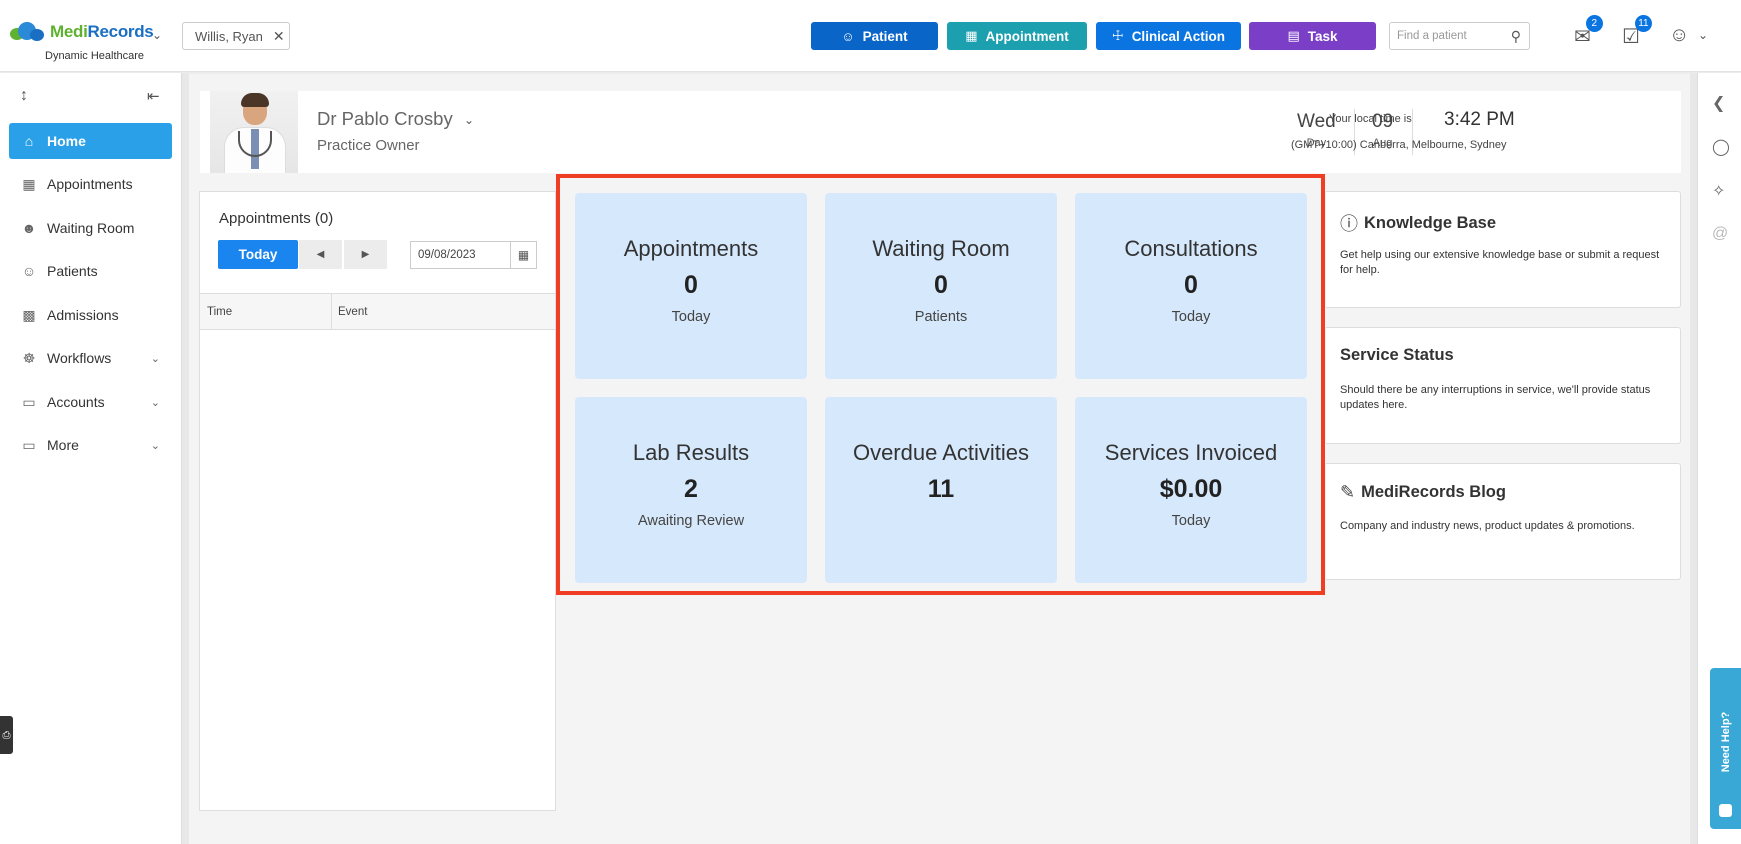  I want to click on stat-title: Appointments, so click(691, 248).